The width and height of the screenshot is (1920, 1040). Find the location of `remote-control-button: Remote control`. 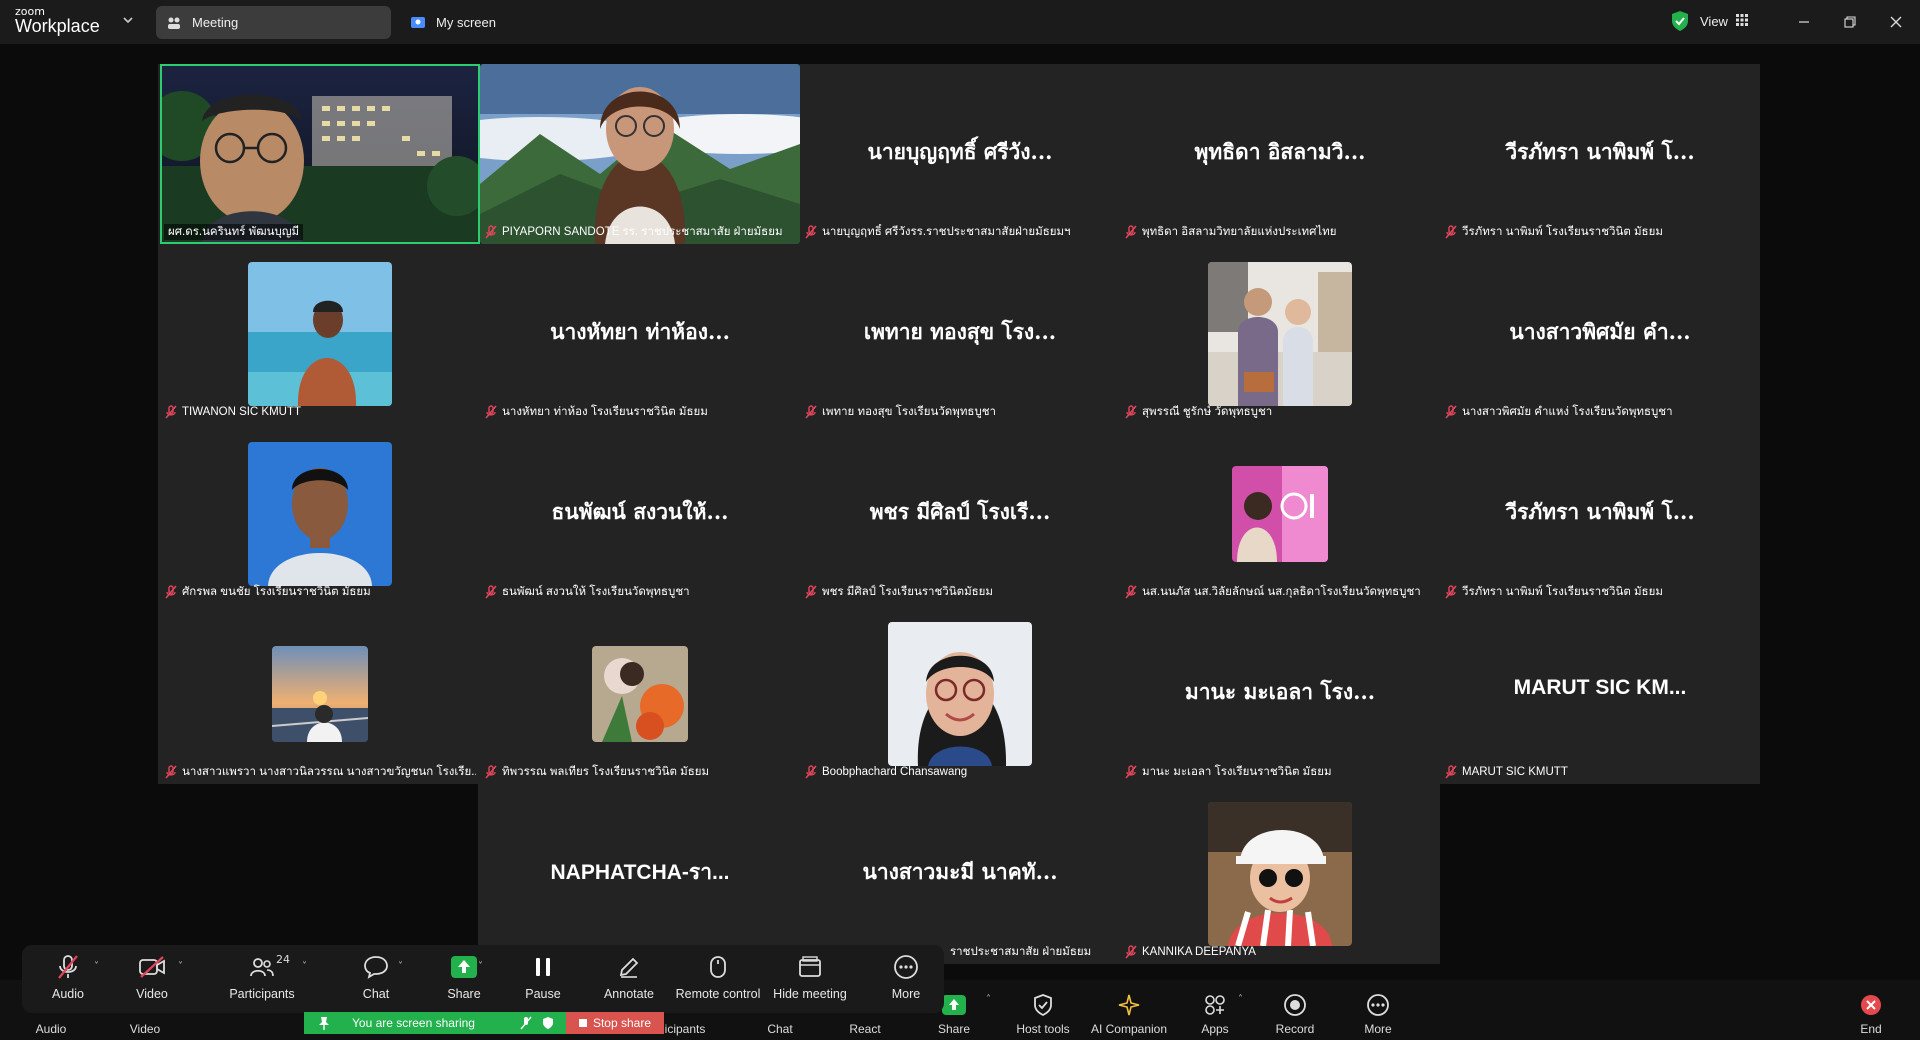

remote-control-button: Remote control is located at coordinates (718, 982).